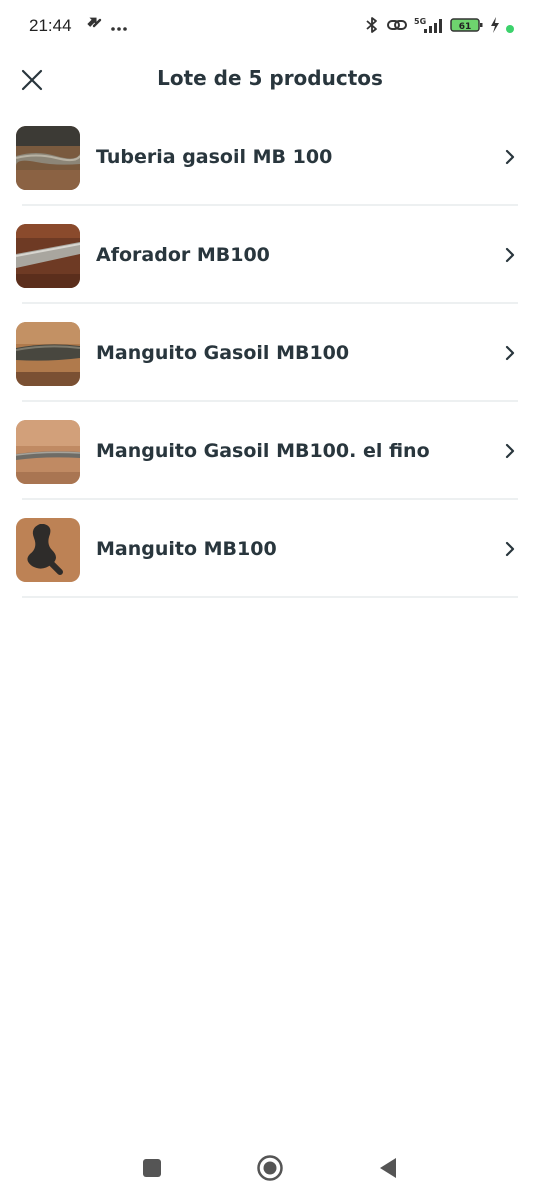 Image resolution: width=540 pixels, height=1200 pixels. I want to click on item-label: Manguito MB100, so click(186, 549).